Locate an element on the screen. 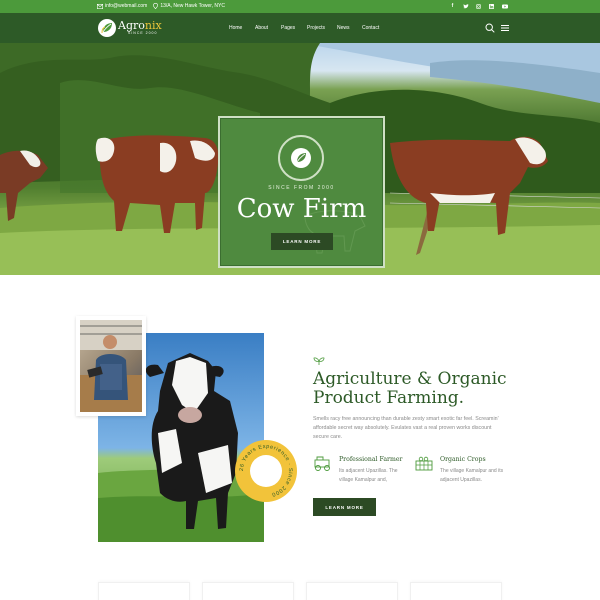  svg-text:26 Years Experience · Since 20: 26 Years Experience · Since 2000 is located at coordinates (266, 470).